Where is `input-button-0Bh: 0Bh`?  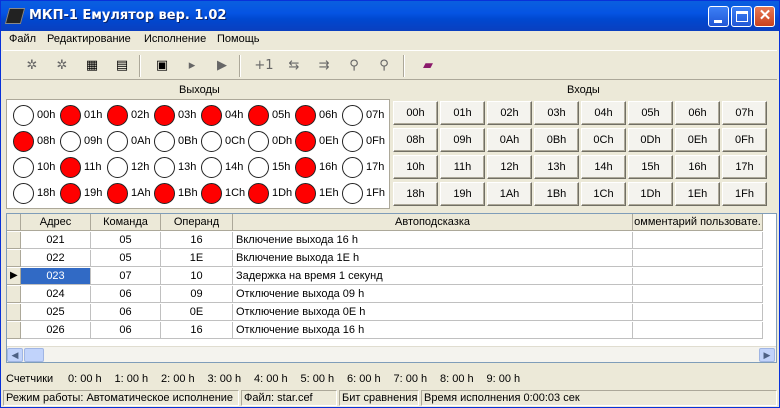 input-button-0Bh: 0Bh is located at coordinates (556, 140).